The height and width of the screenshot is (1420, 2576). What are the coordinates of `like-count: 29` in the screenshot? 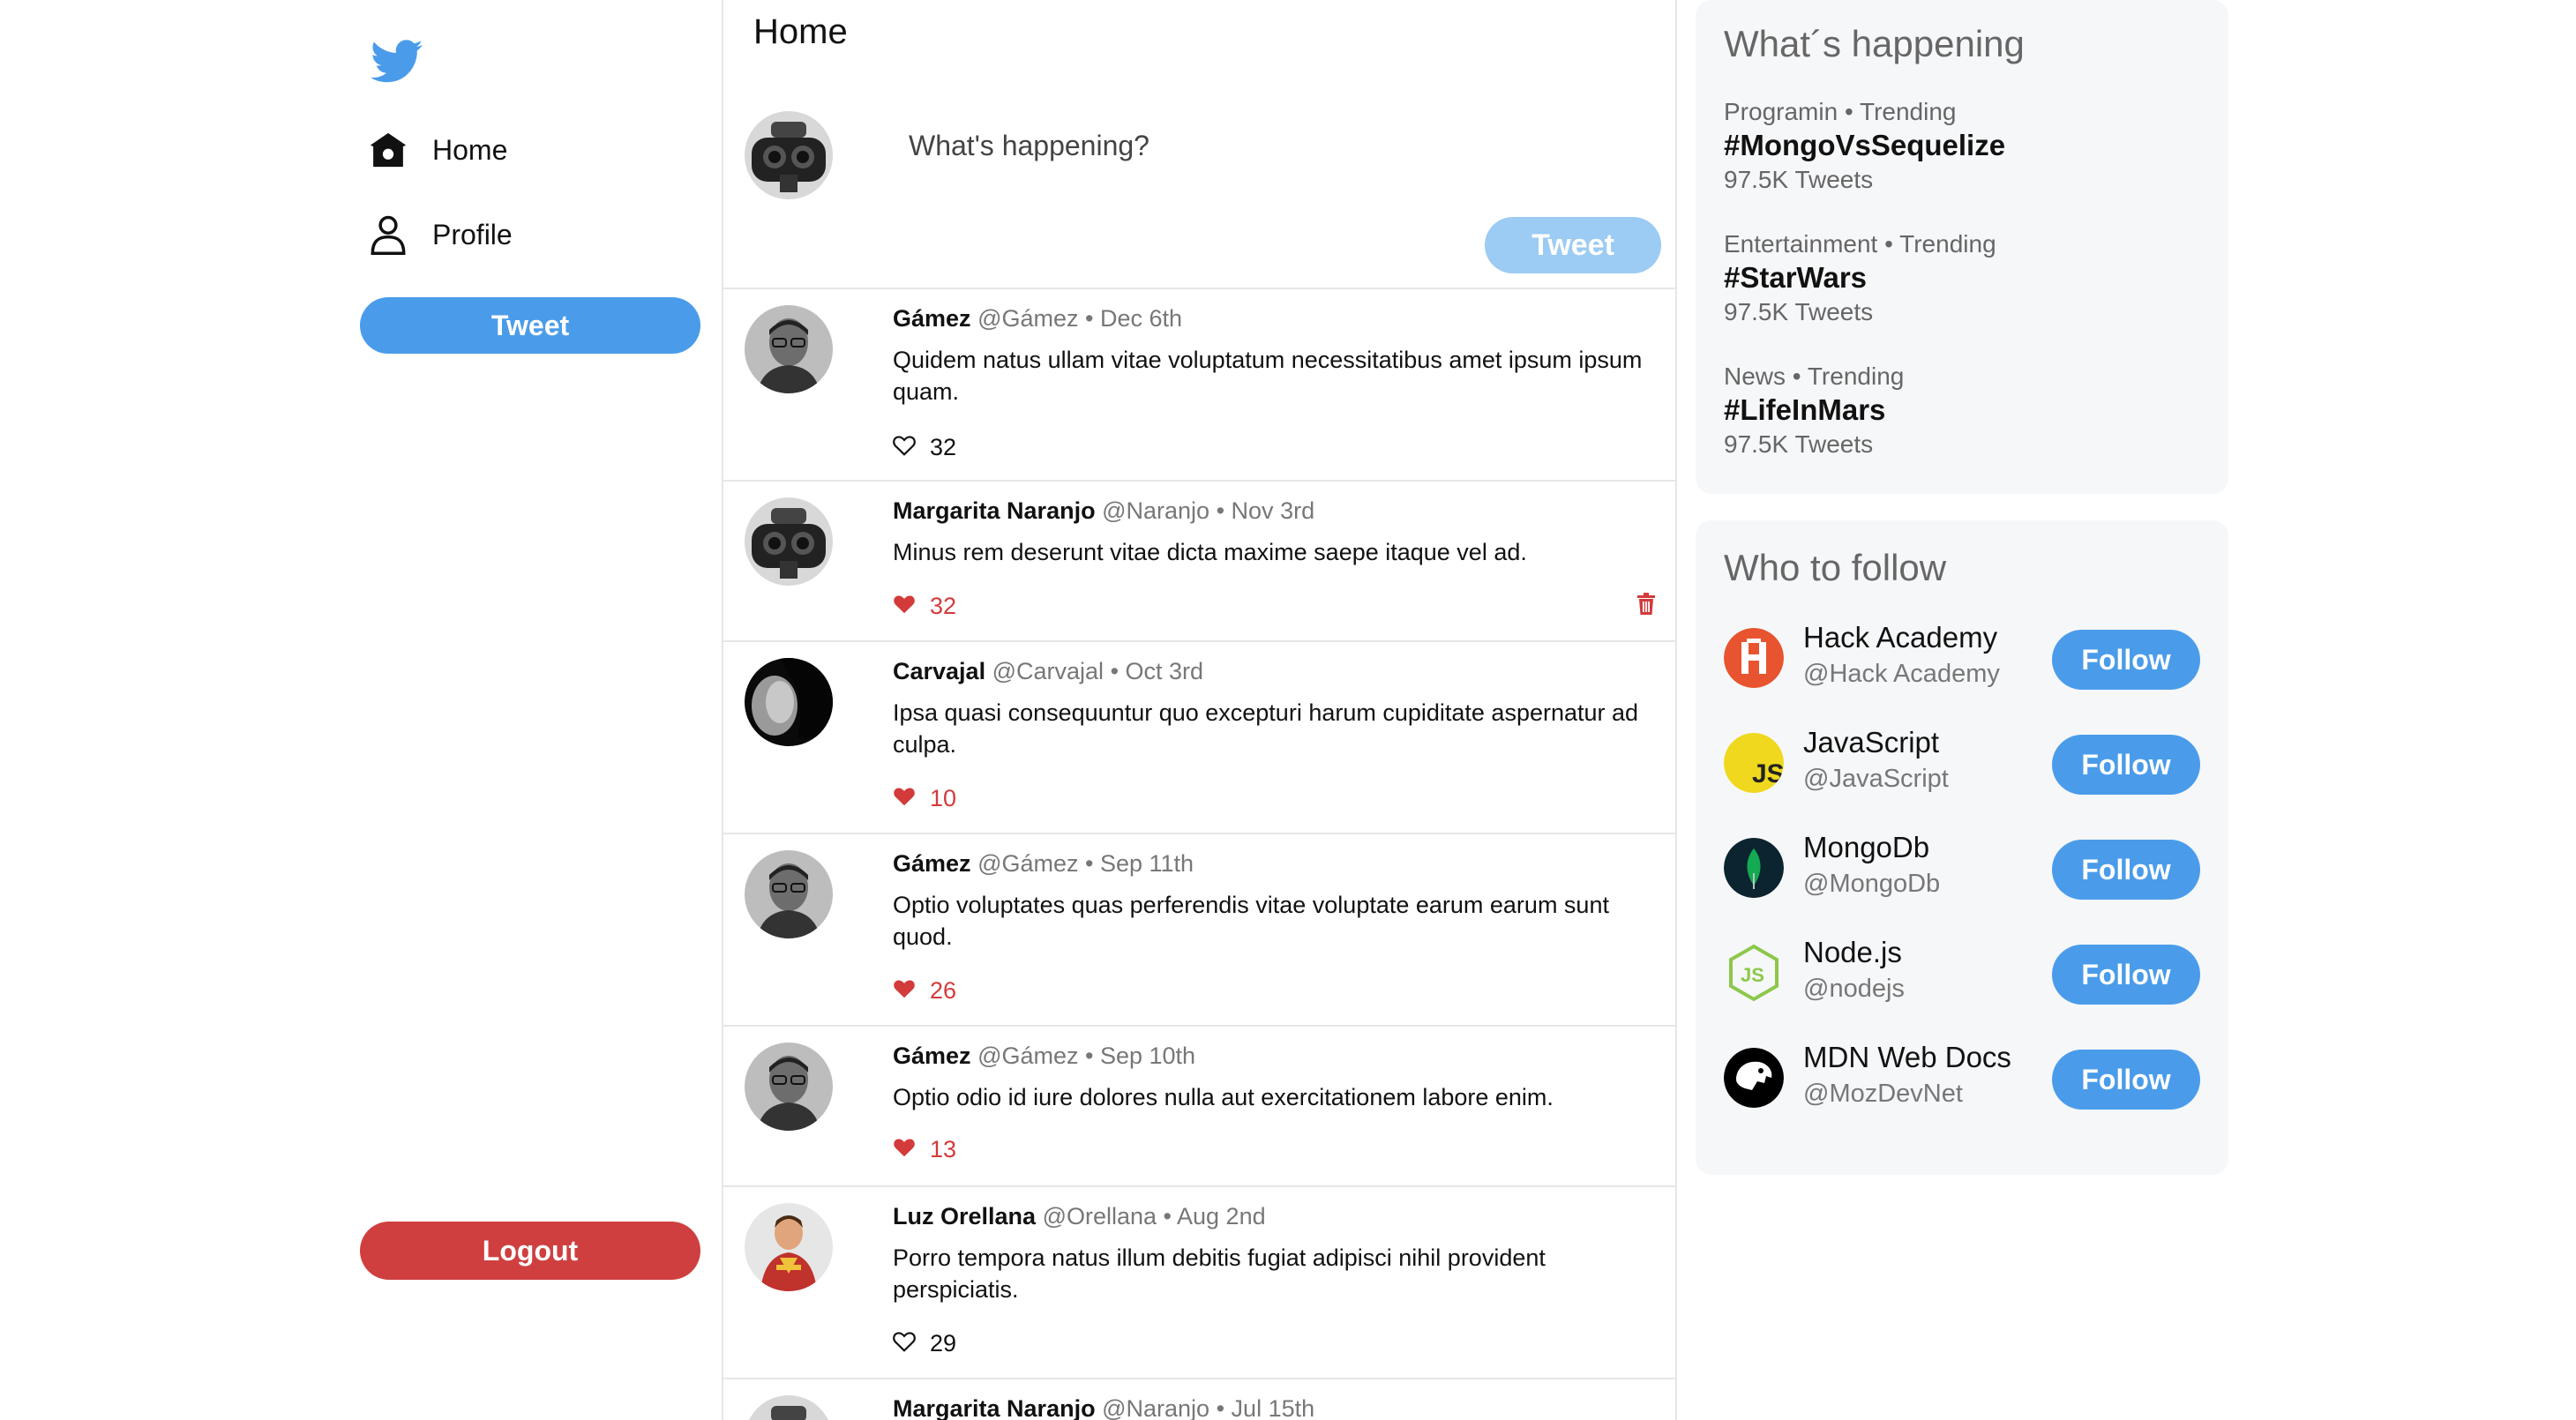 It's located at (944, 1343).